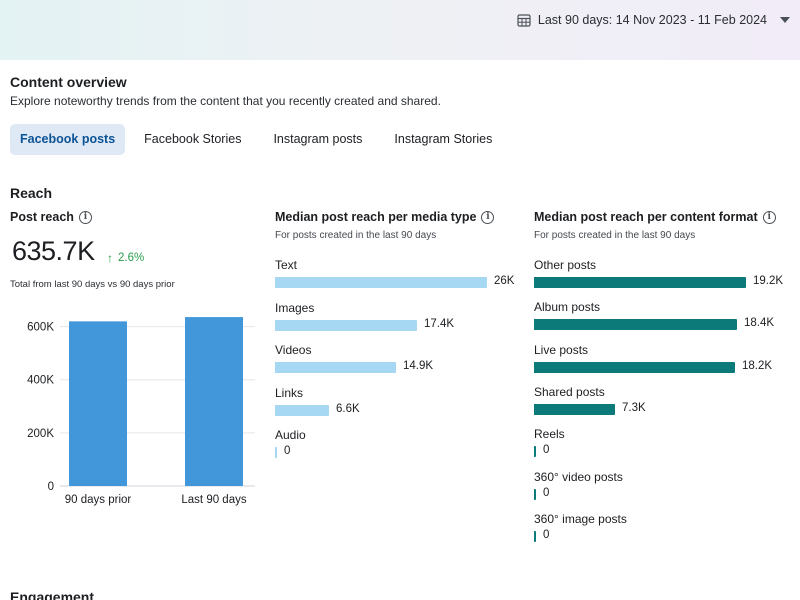 This screenshot has width=800, height=600. I want to click on date-range-picker: Last 90 days: 14 Nov 2023 - 11 Feb 2024, so click(653, 20).